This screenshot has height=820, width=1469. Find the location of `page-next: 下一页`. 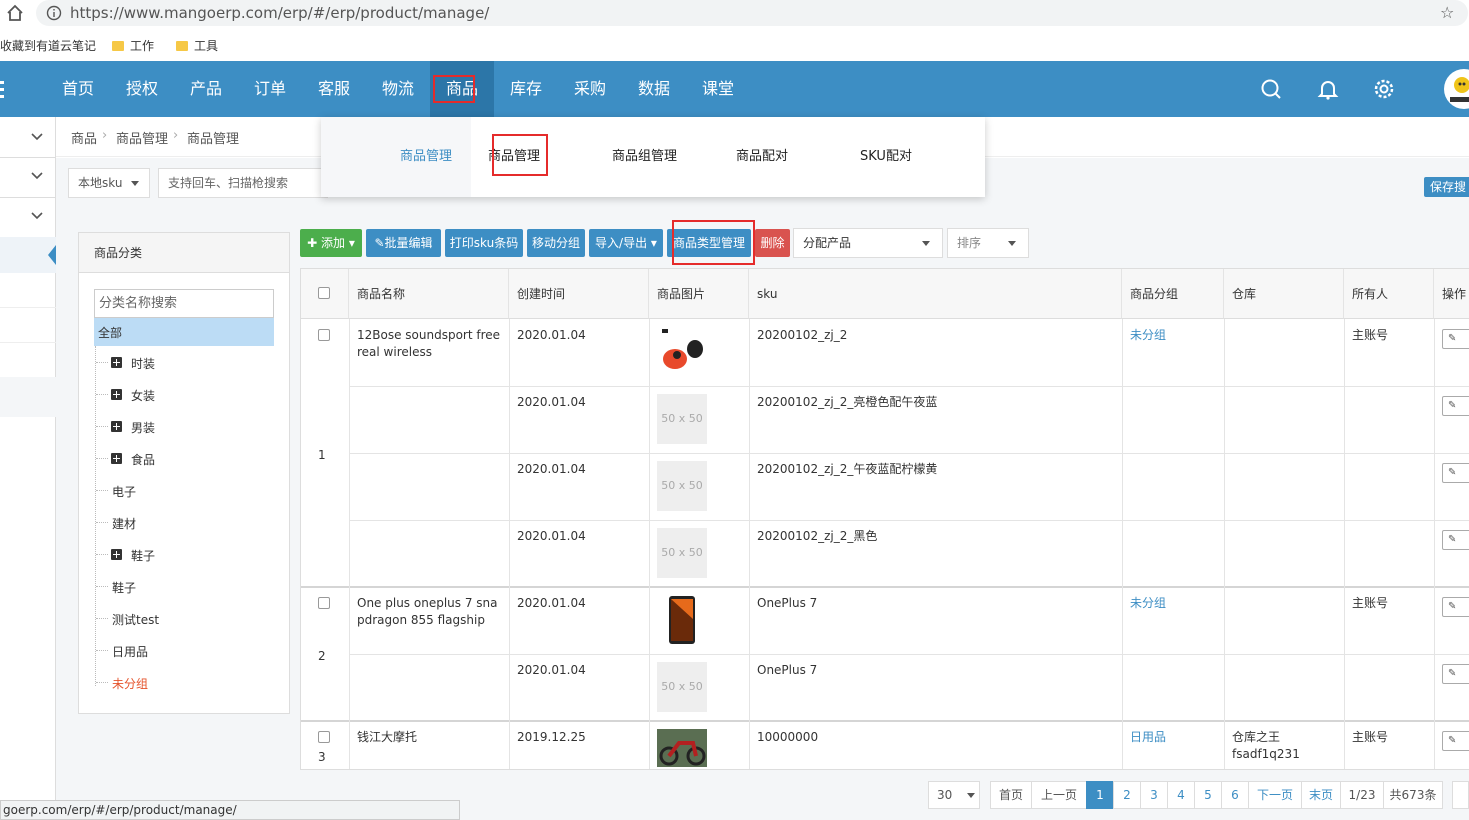

page-next: 下一页 is located at coordinates (1275, 795).